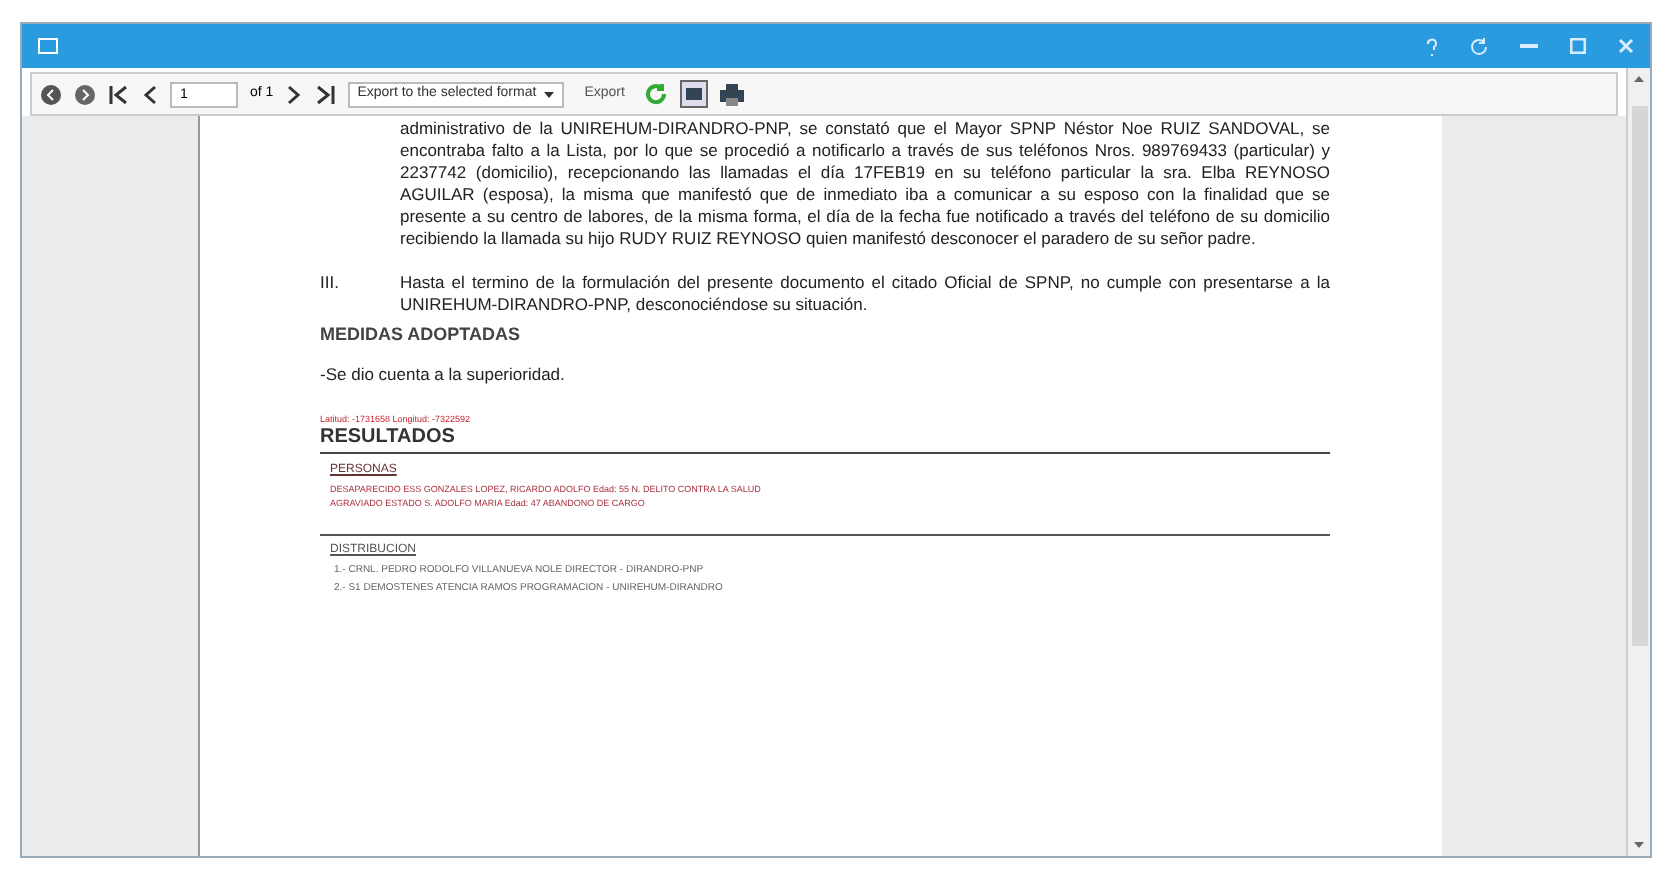 The image size is (1672, 870). I want to click on refresh-icon, so click(656, 94).